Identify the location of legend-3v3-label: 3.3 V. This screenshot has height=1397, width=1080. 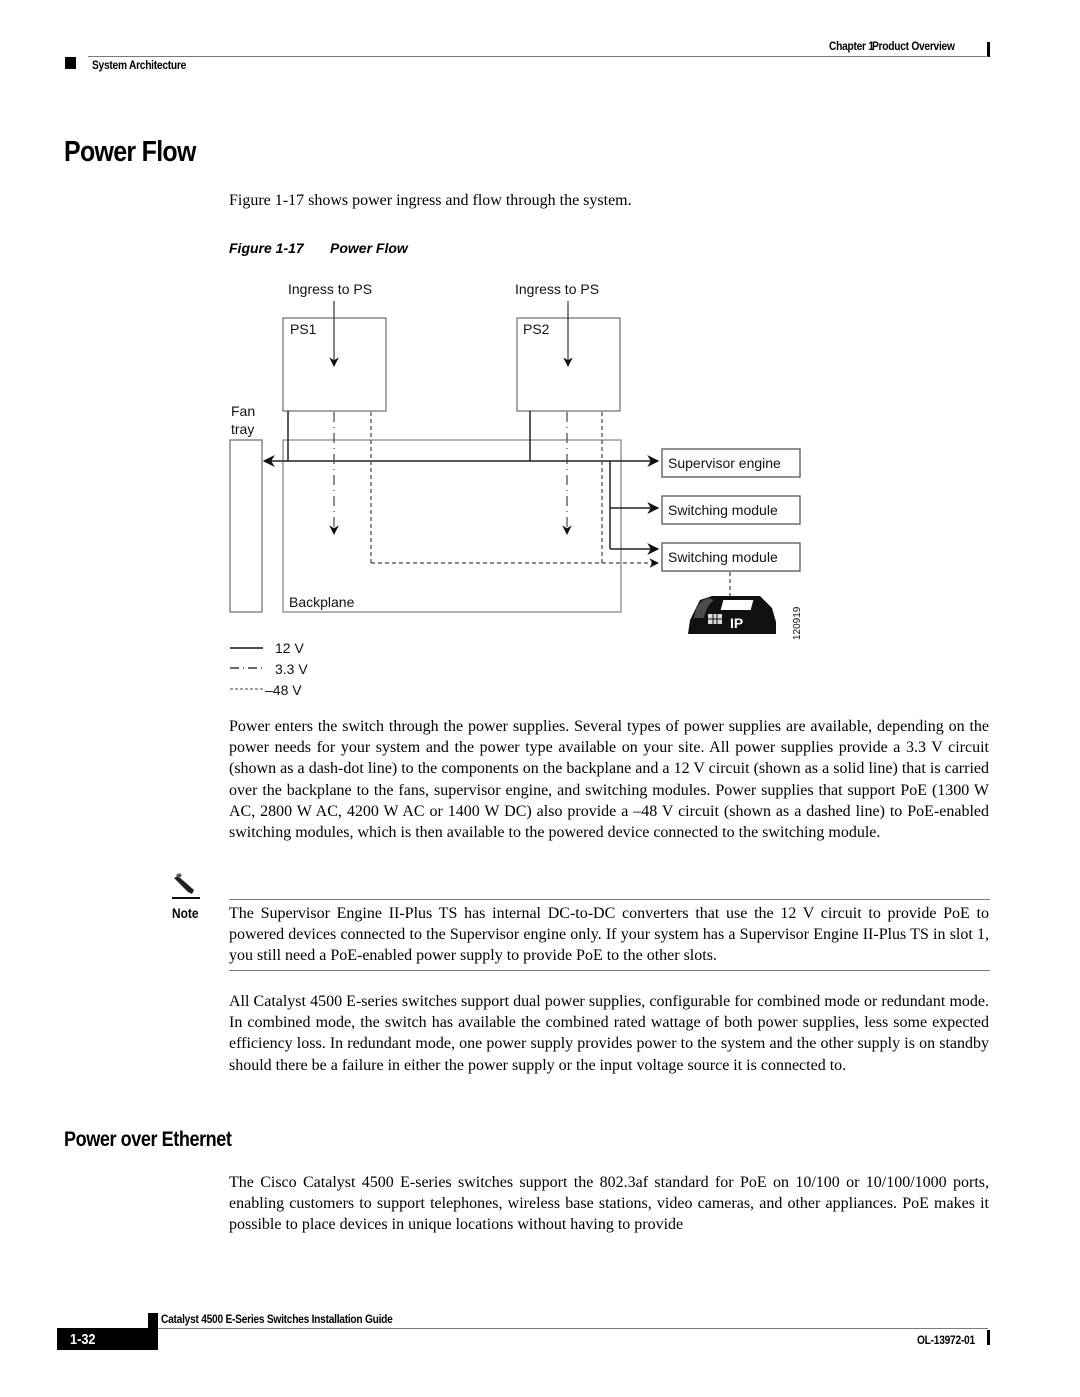
(291, 669).